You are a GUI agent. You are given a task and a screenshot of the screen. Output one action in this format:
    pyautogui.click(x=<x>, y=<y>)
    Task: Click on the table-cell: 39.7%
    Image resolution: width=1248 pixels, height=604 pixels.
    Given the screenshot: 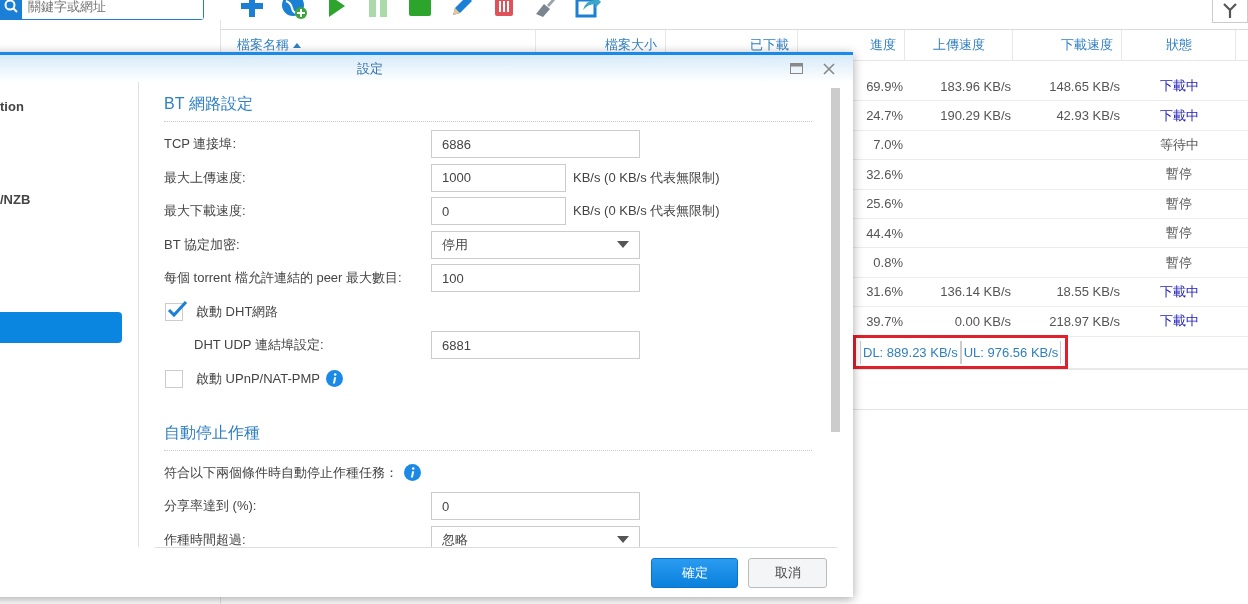 What is the action you would take?
    pyautogui.click(x=884, y=321)
    